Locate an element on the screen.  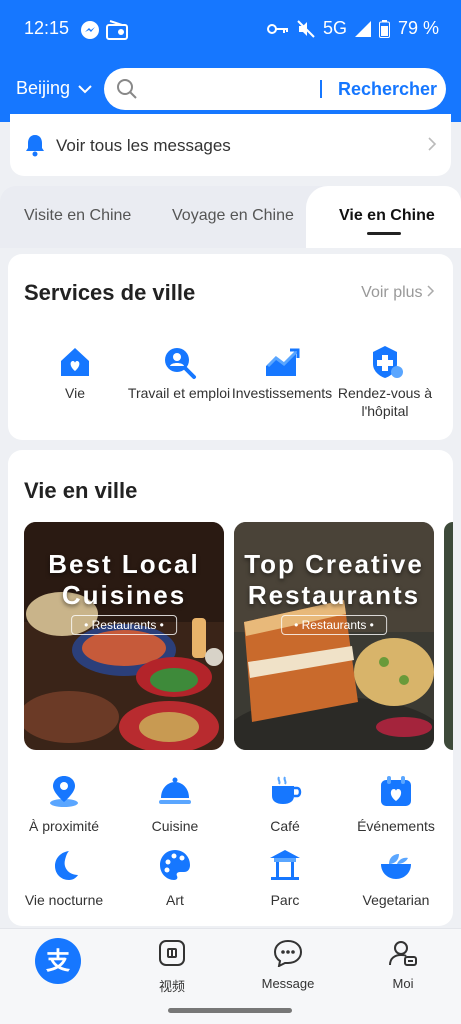
category-label: Café is located at coordinates (285, 826).